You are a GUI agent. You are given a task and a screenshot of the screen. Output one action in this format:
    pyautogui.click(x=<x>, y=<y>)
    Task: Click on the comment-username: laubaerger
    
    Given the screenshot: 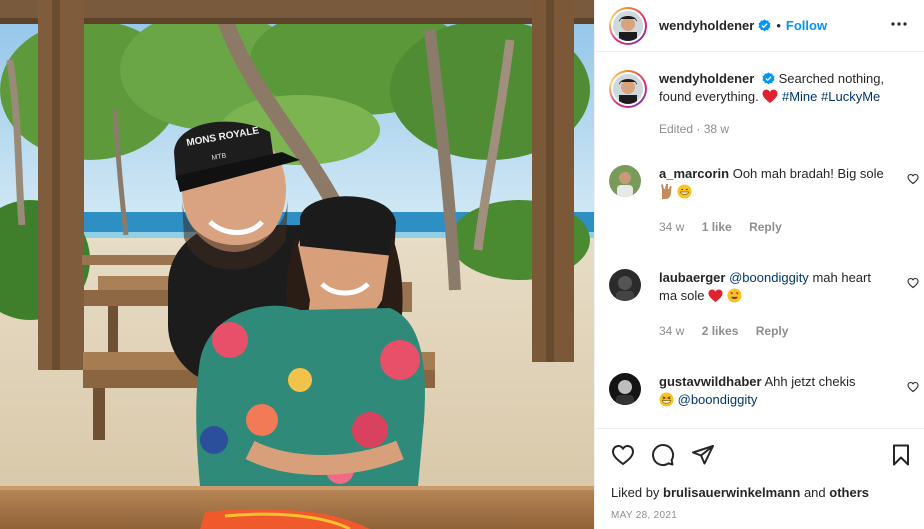 What is the action you would take?
    pyautogui.click(x=692, y=277)
    